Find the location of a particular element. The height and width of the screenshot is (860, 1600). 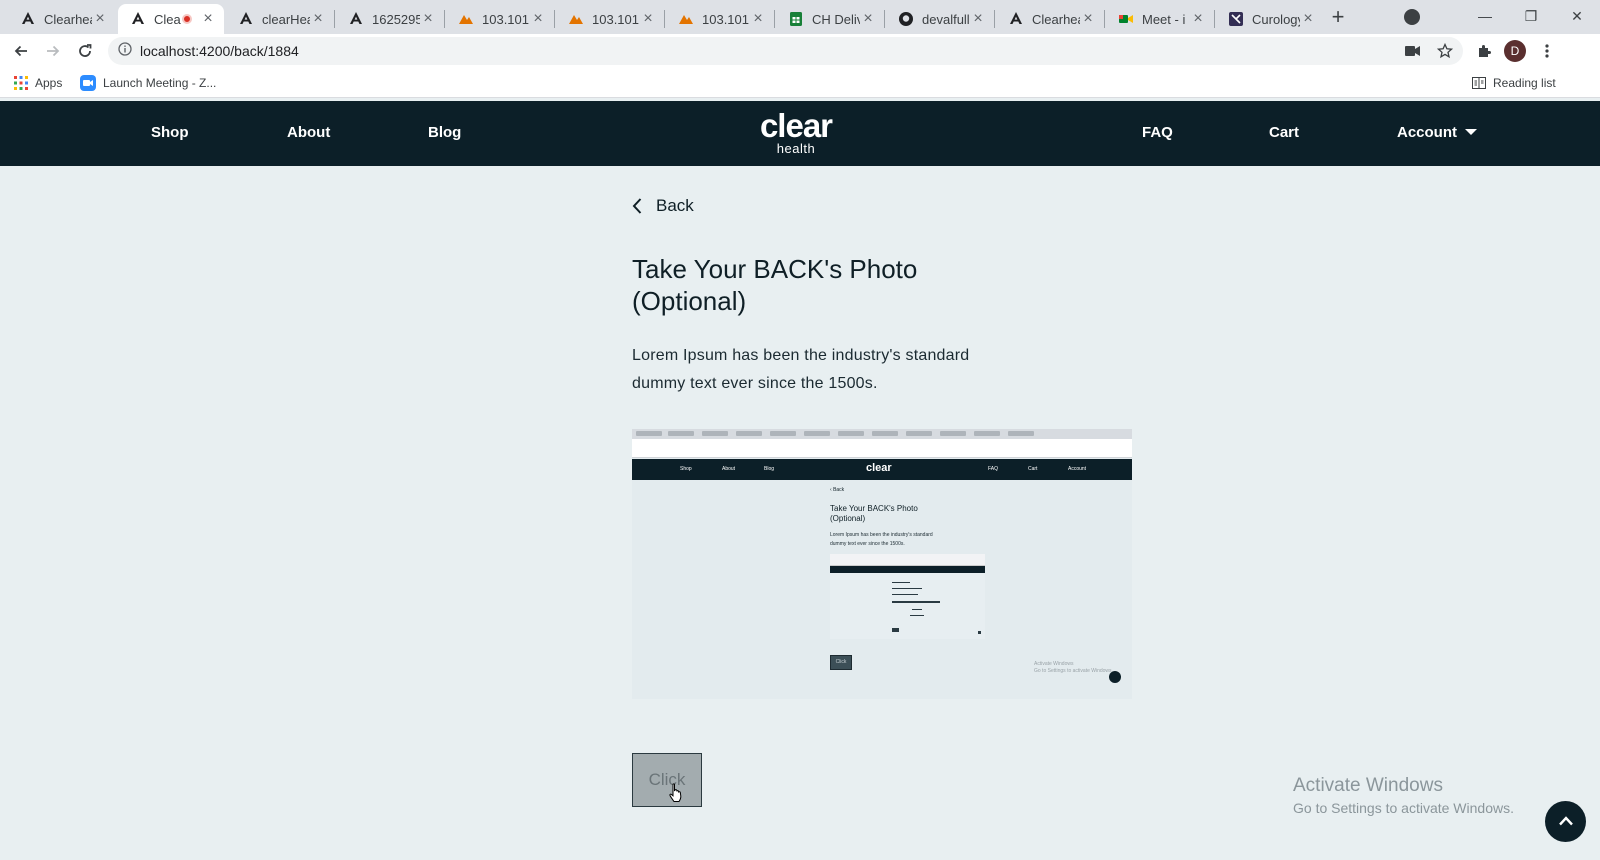

address-bar: localhost:4200/back/1884 is located at coordinates (785, 51).